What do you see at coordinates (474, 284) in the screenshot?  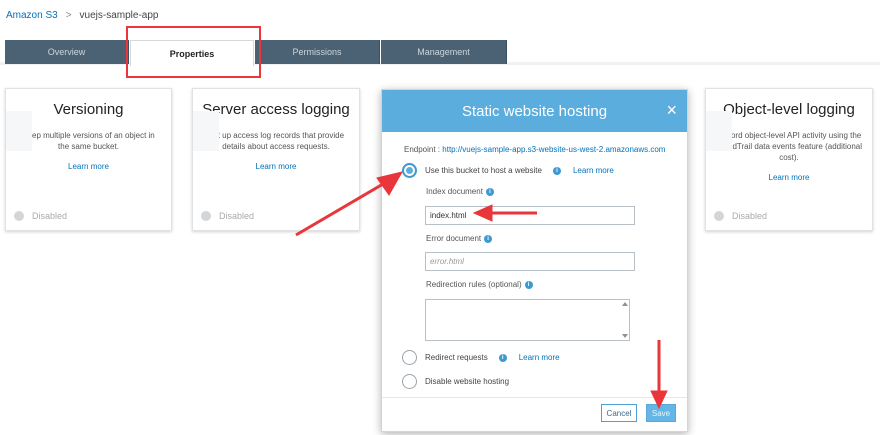 I see `redirection-rules-label-text: Redirection rules (optional)` at bounding box center [474, 284].